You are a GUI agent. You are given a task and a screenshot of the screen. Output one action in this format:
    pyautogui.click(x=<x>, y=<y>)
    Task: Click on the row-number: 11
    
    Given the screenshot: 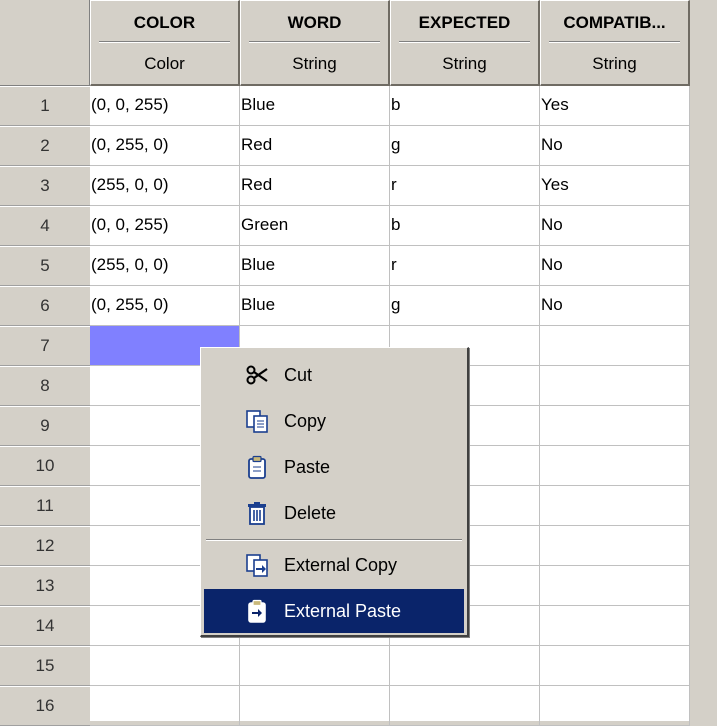 What is the action you would take?
    pyautogui.click(x=45, y=505)
    